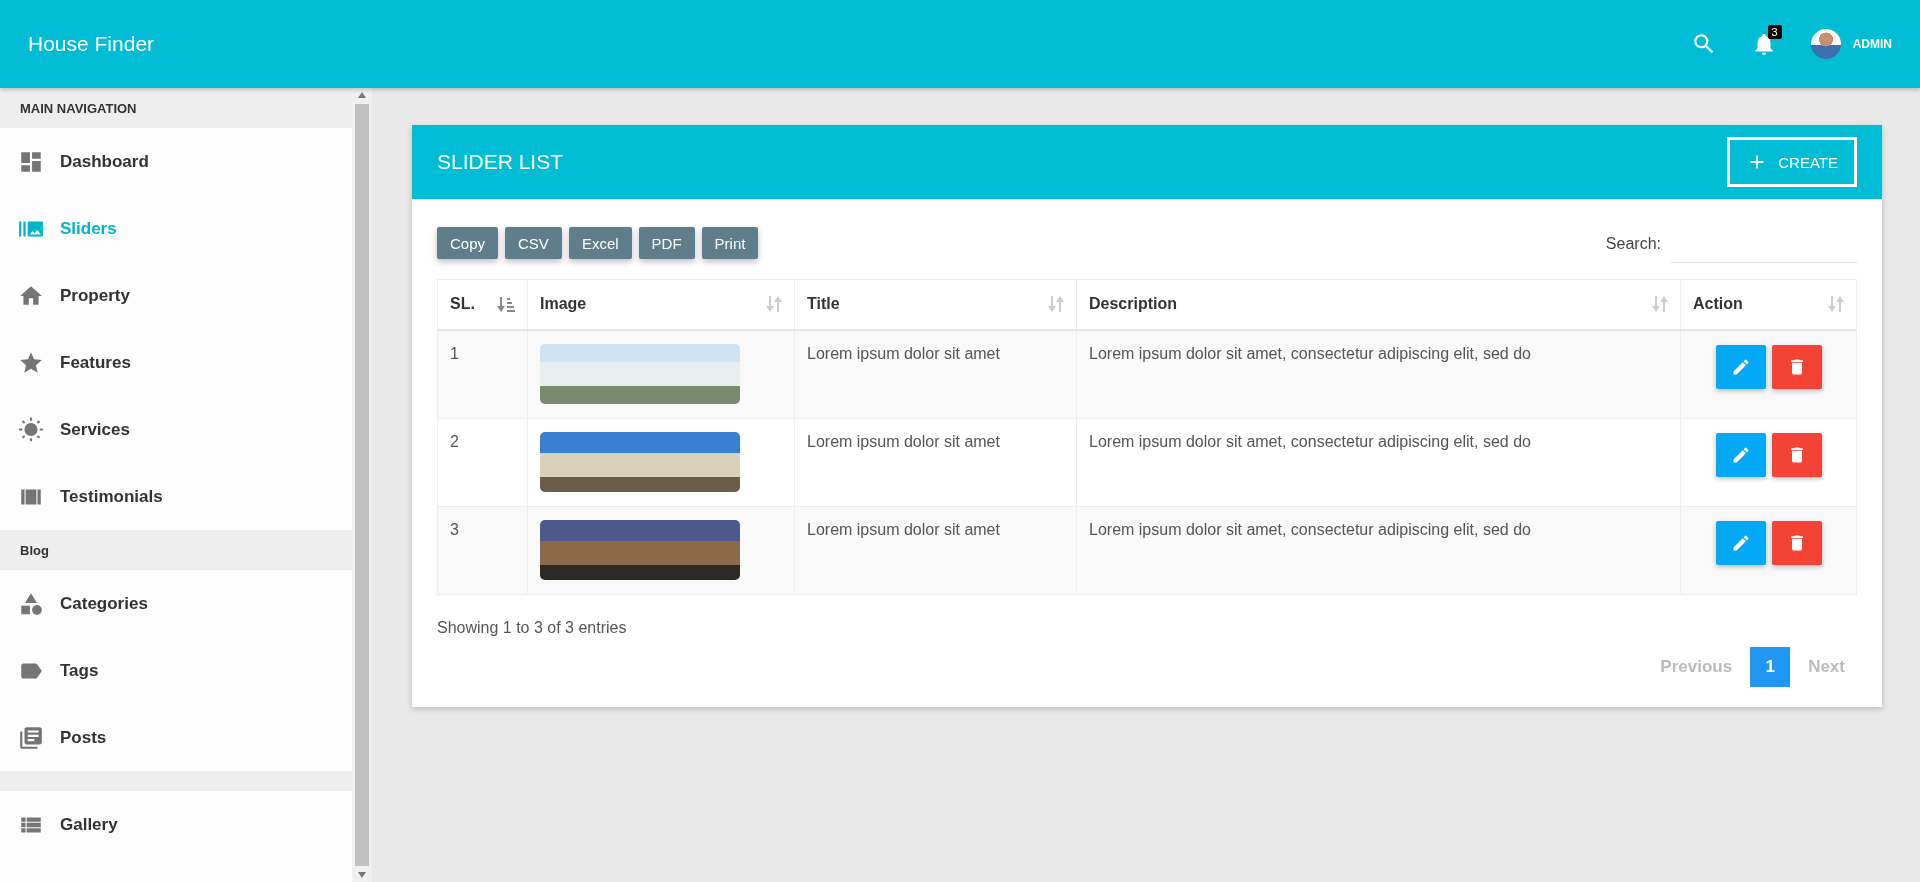 The width and height of the screenshot is (1920, 882). What do you see at coordinates (482, 550) in the screenshot?
I see `table-cell: 3` at bounding box center [482, 550].